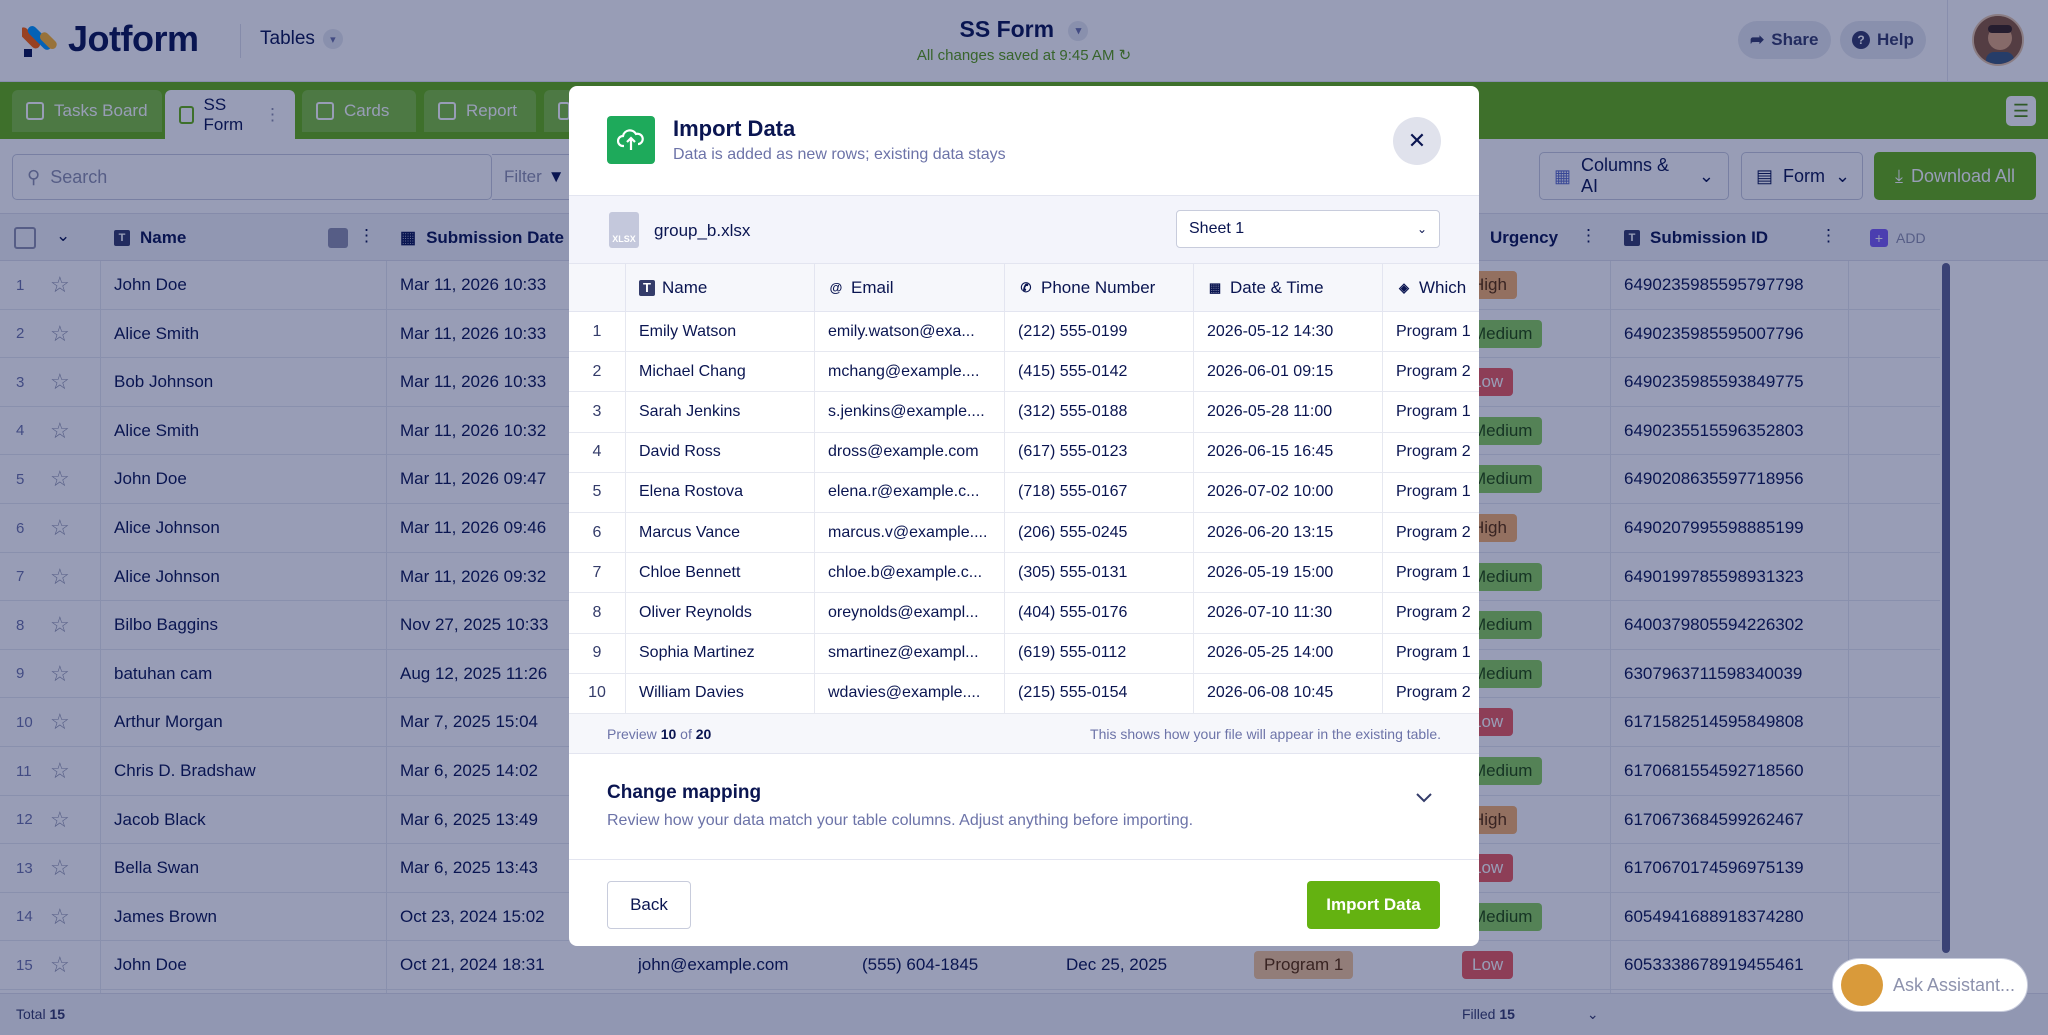 The height and width of the screenshot is (1035, 2048). What do you see at coordinates (597, 412) in the screenshot?
I see `preview-row-number: 3` at bounding box center [597, 412].